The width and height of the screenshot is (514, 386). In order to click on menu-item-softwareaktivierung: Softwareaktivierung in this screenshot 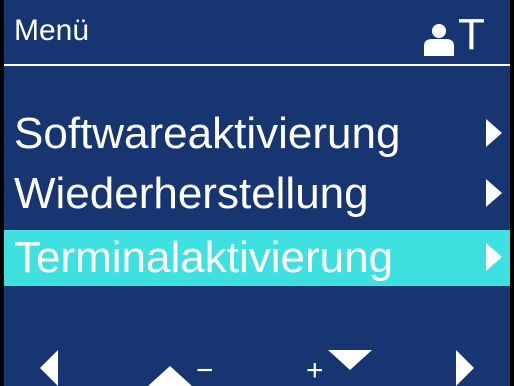, I will do `click(257, 134)`.